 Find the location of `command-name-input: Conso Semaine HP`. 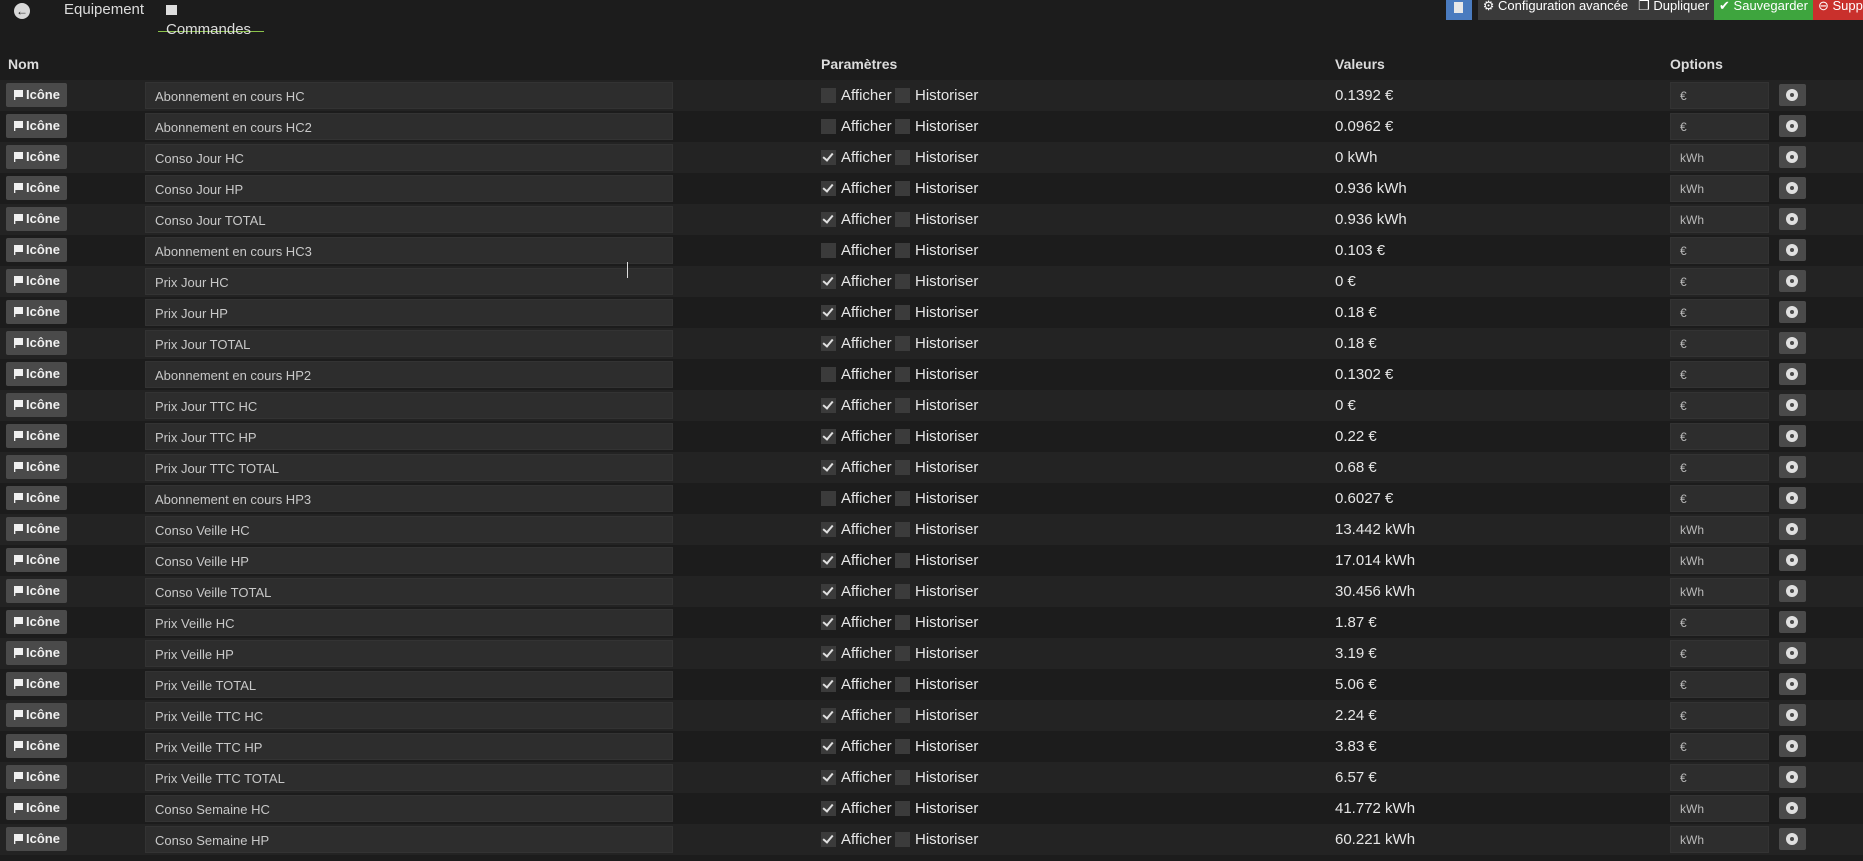

command-name-input: Conso Semaine HP is located at coordinates (409, 839).